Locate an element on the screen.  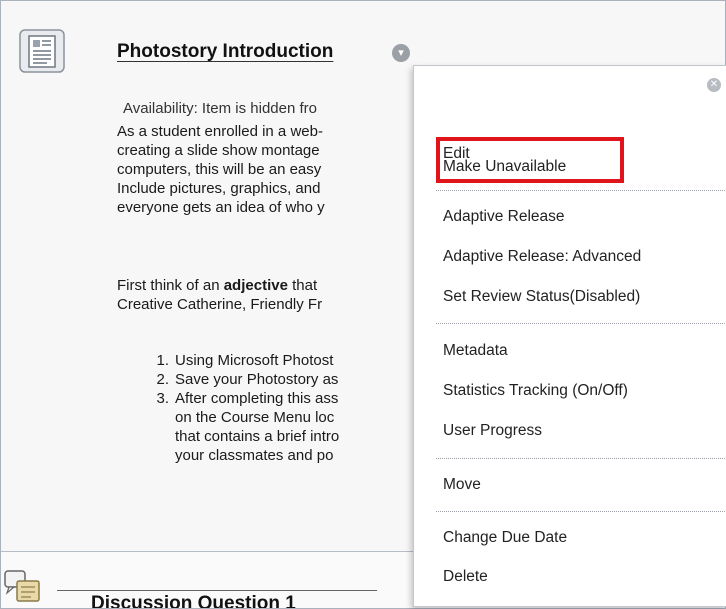
discussion-icon is located at coordinates (22, 586).